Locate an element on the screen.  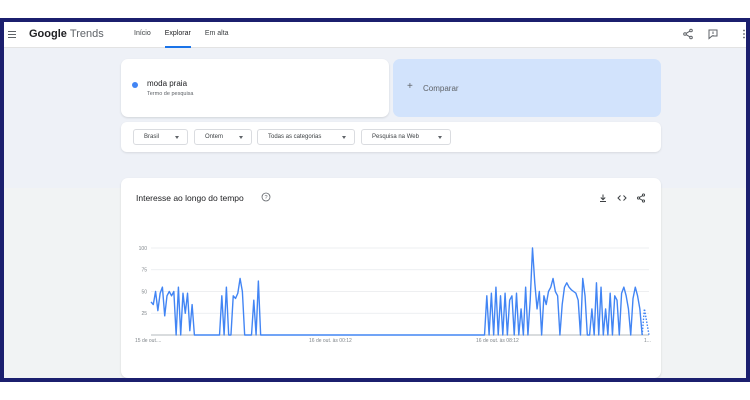
filter-search-type: Pesquisa na Web is located at coordinates (406, 137).